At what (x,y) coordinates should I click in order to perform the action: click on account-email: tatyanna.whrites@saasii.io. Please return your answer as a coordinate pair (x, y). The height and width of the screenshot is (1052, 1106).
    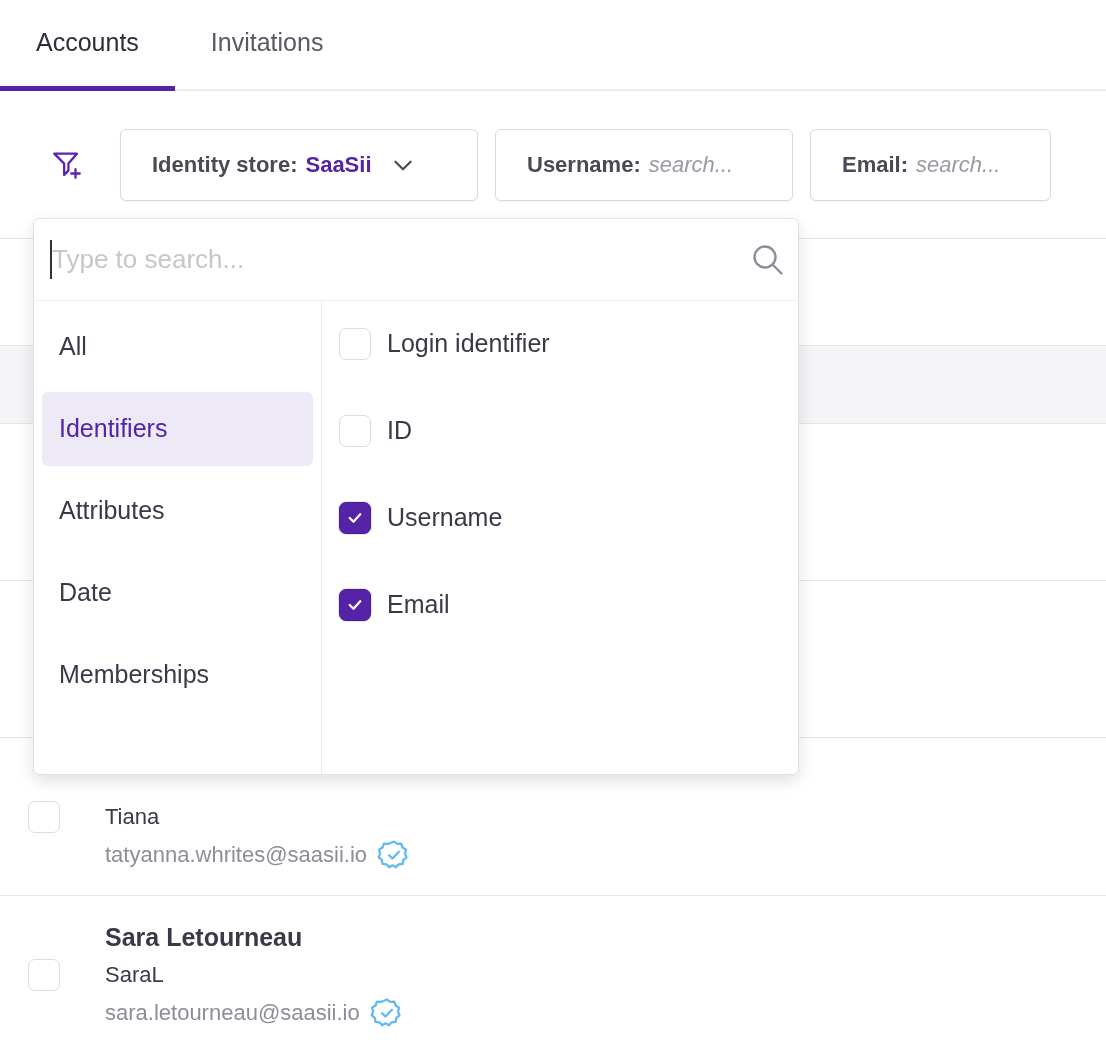
    Looking at the image, I should click on (236, 854).